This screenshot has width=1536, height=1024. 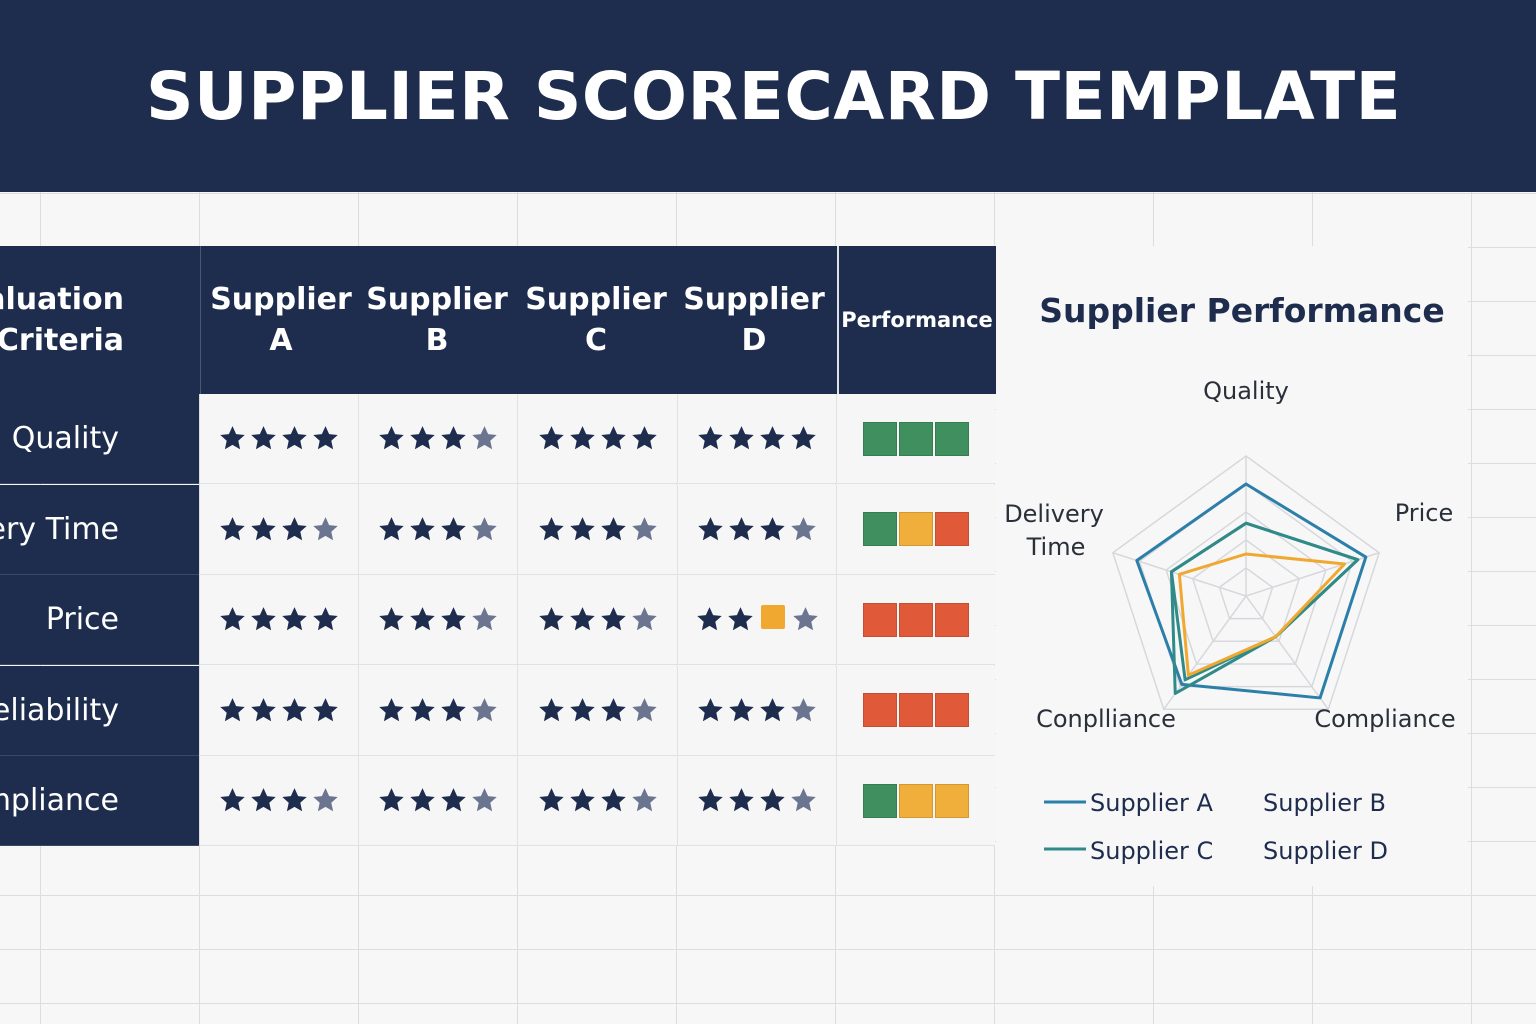 I want to click on supplier-d-header-line2: D, so click(x=754, y=340).